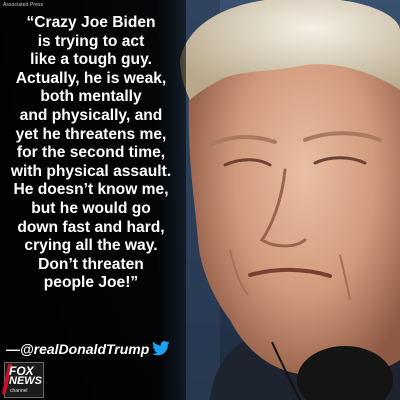  Describe the element at coordinates (25, 381) in the screenshot. I see `logo-news-text: NEWS` at that location.